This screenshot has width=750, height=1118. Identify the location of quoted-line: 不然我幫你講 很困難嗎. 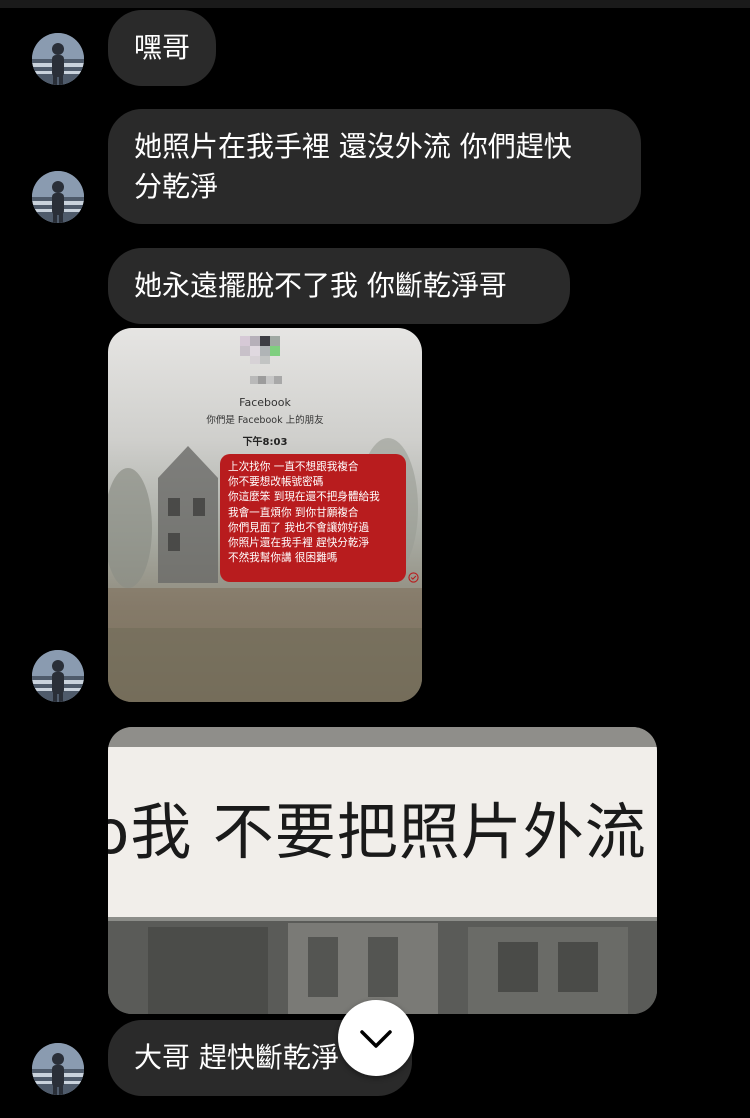
(283, 558).